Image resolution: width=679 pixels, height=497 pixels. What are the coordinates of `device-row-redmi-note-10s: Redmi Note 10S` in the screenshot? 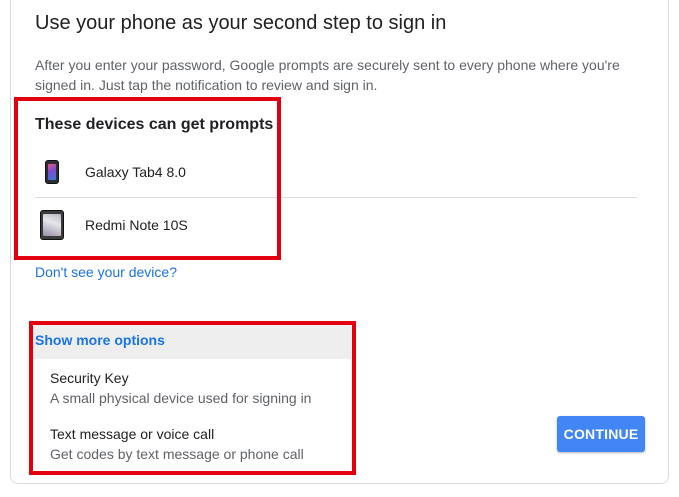 It's located at (336, 225).